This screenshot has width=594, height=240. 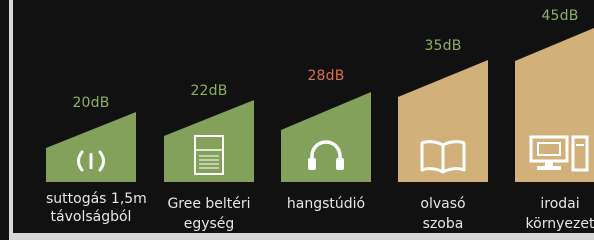 What do you see at coordinates (209, 91) in the screenshot?
I see `db-label: 22dB` at bounding box center [209, 91].